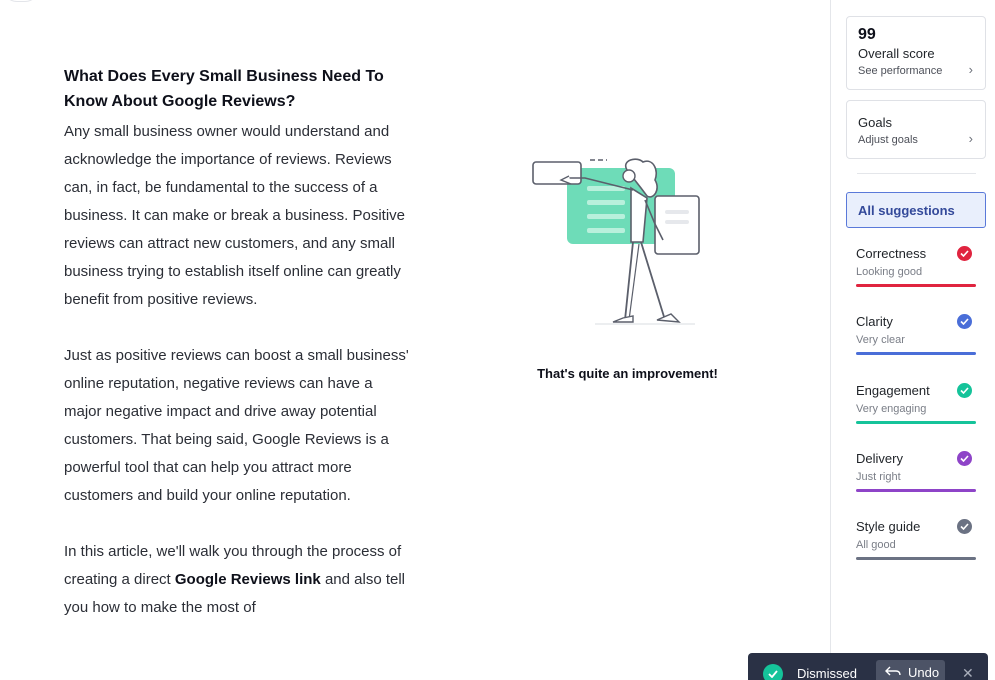 The image size is (995, 680). I want to click on google-reviews-link-text: Google Reviews link, so click(247, 579).